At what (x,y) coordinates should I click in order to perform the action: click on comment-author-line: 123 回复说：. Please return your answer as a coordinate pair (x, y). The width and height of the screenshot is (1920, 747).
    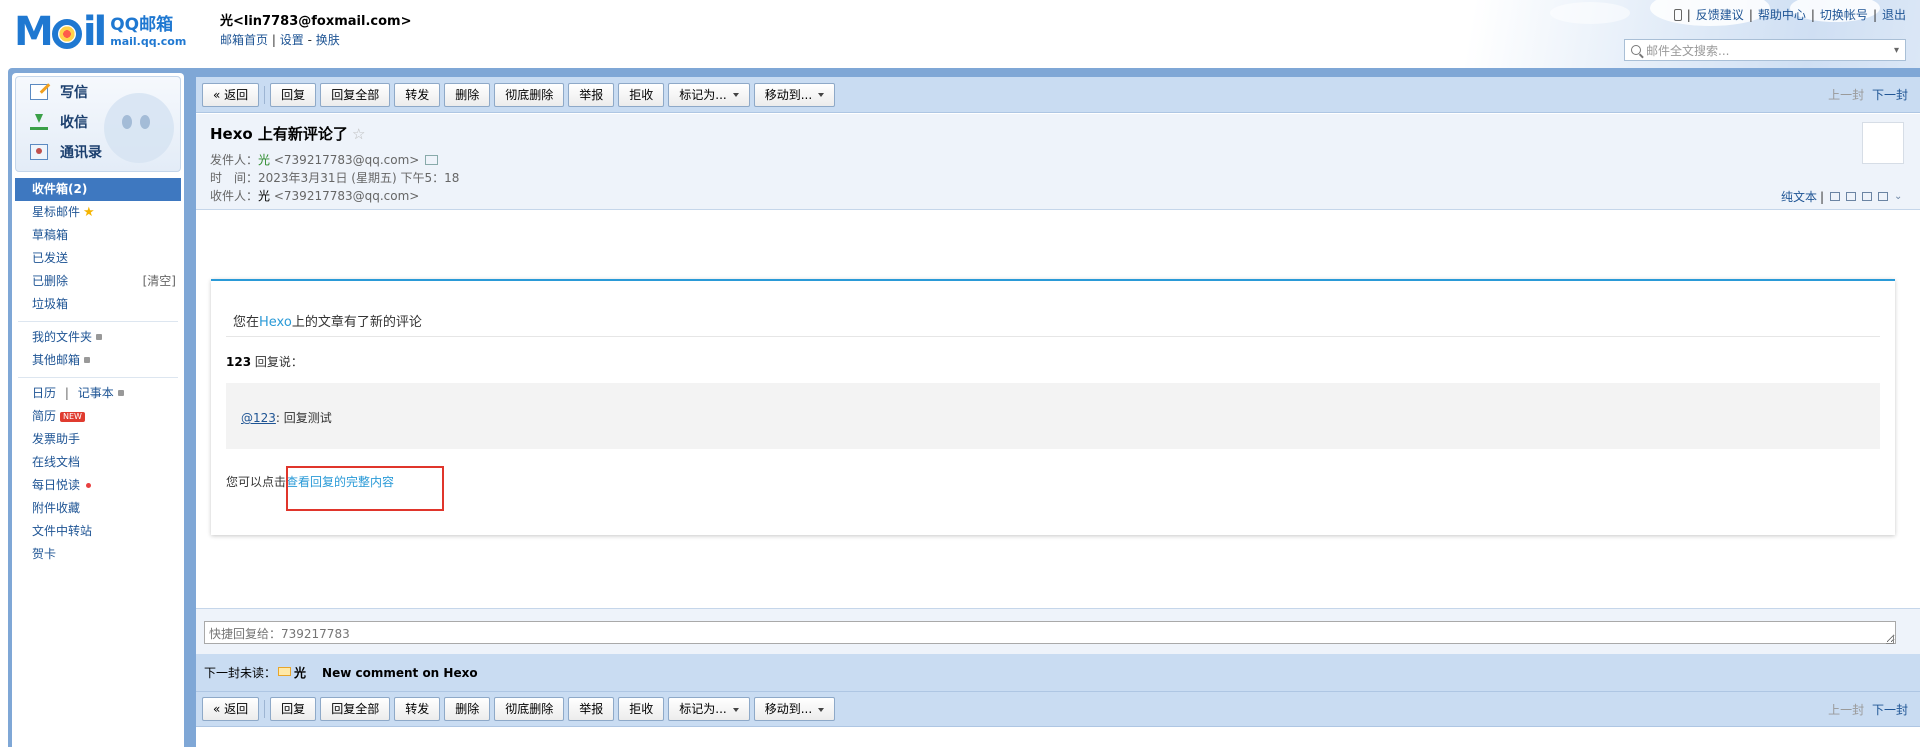
    Looking at the image, I should click on (264, 362).